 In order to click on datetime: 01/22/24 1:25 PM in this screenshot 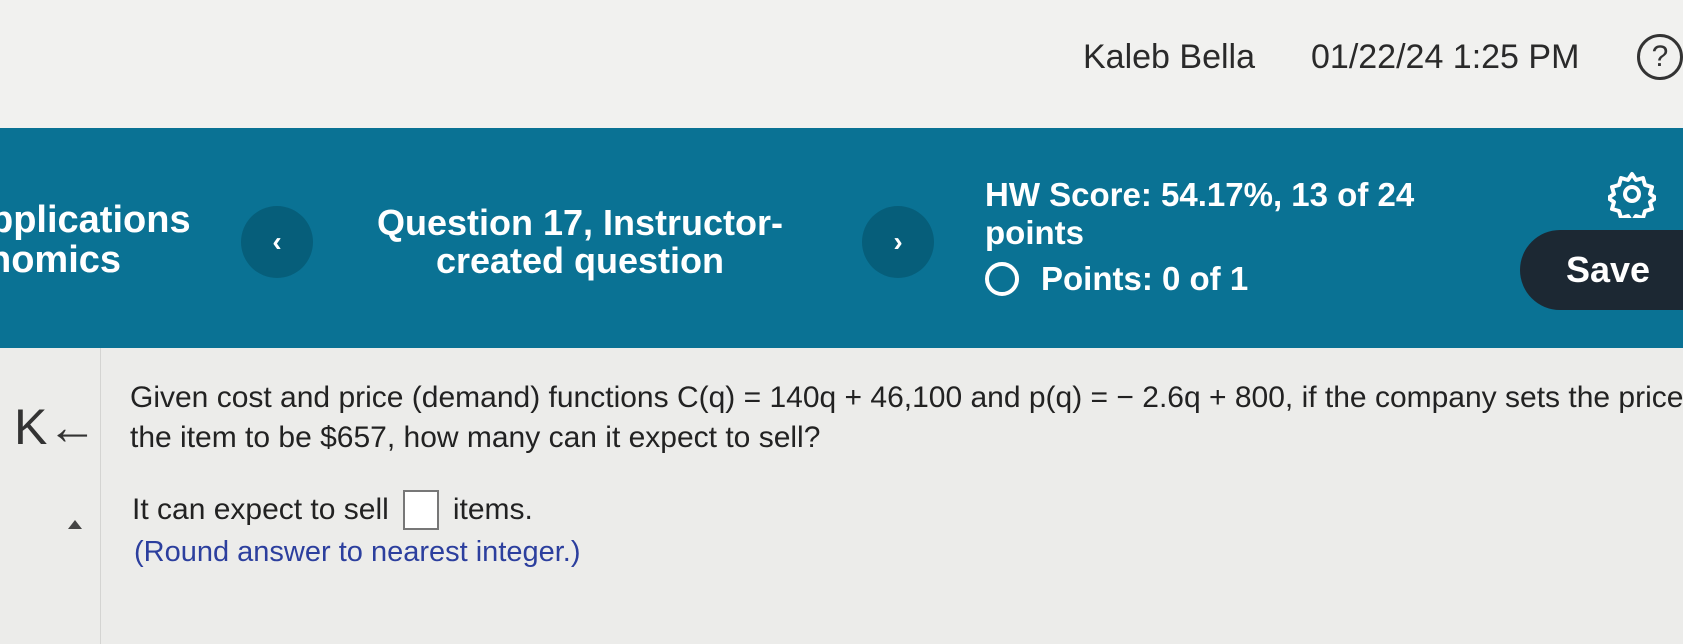, I will do `click(1445, 57)`.